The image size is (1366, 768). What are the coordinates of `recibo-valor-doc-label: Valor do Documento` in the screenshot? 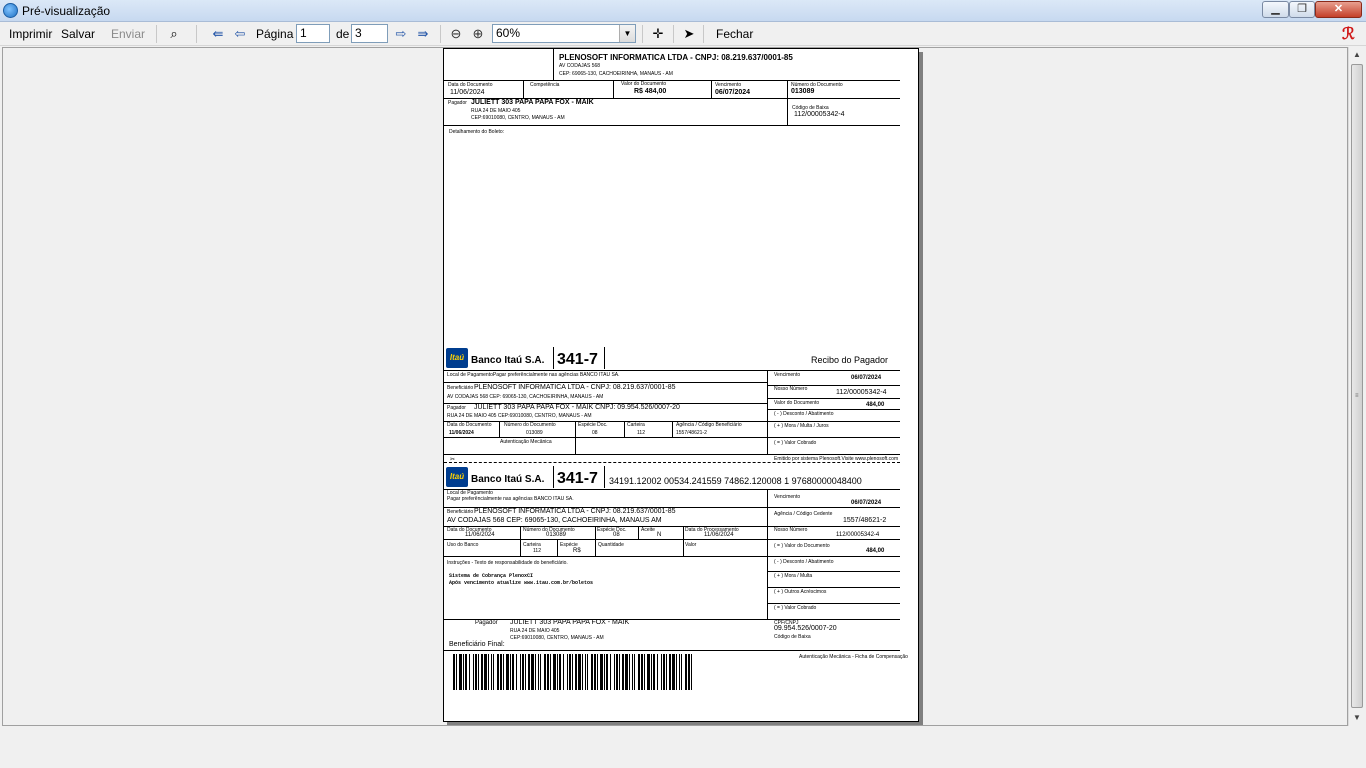 It's located at (797, 403).